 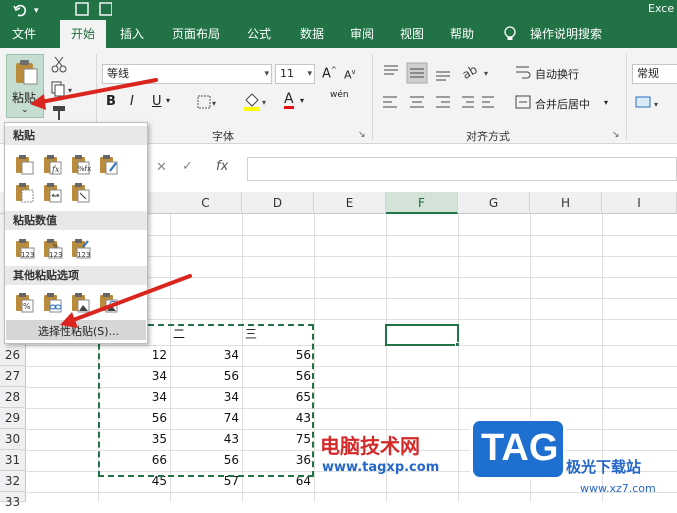 What do you see at coordinates (618, 488) in the screenshot?
I see `watermark-brand-url: www.xz7.com` at bounding box center [618, 488].